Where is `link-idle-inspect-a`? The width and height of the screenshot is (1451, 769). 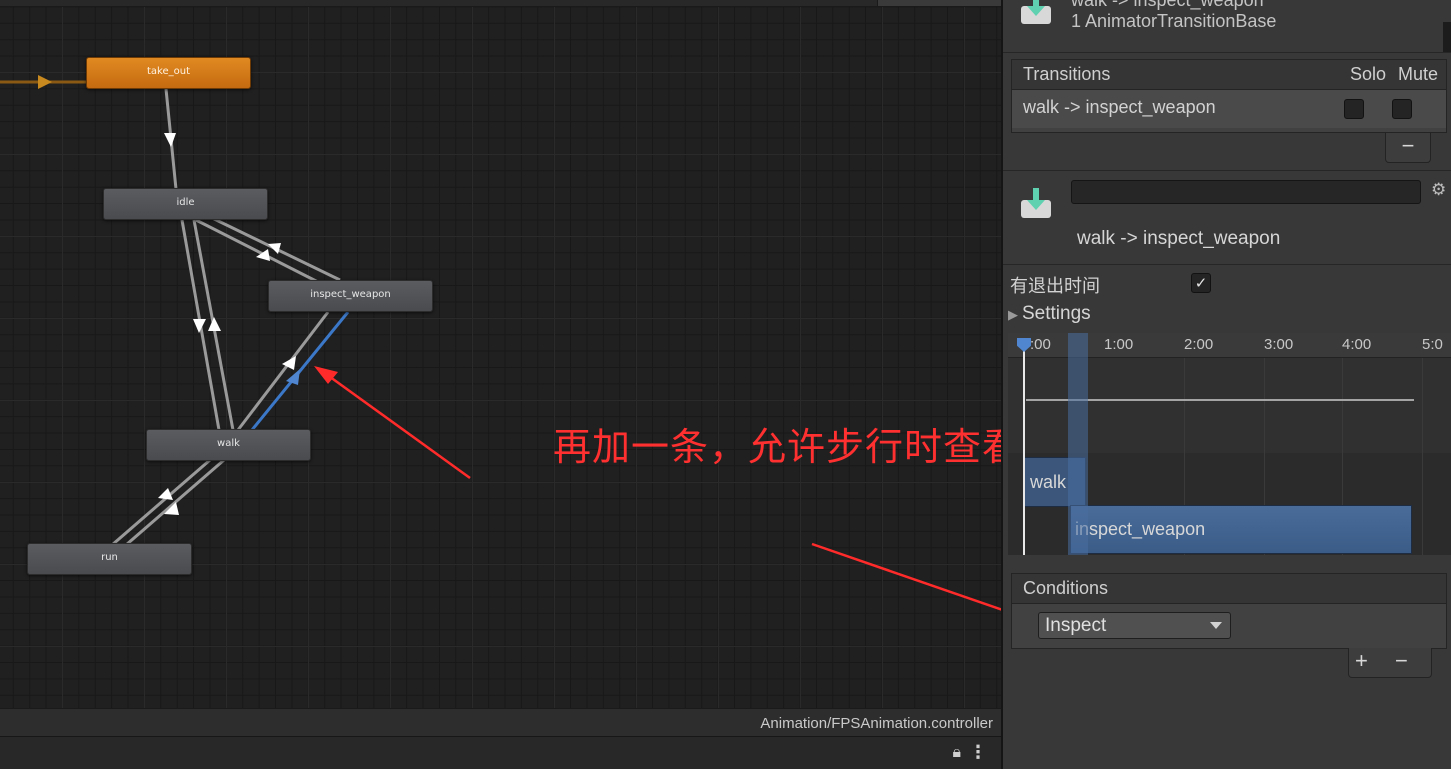
link-idle-inspect-a is located at coordinates (257, 251).